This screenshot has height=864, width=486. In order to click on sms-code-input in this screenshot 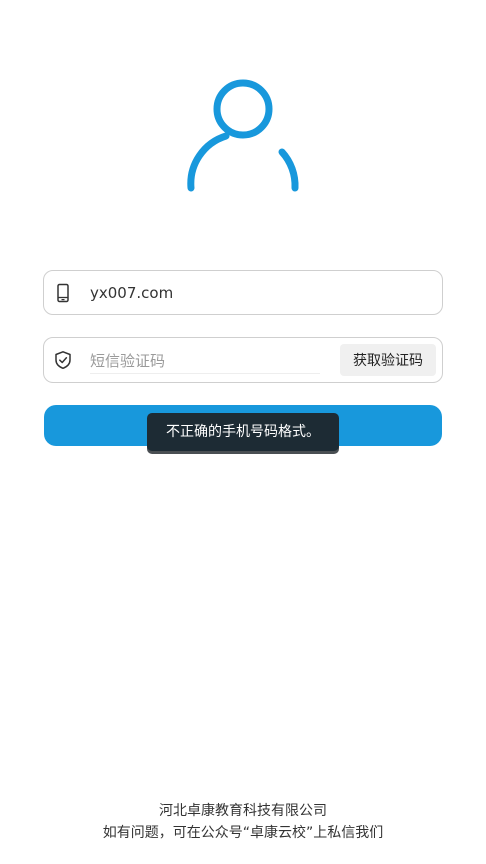, I will do `click(205, 361)`.